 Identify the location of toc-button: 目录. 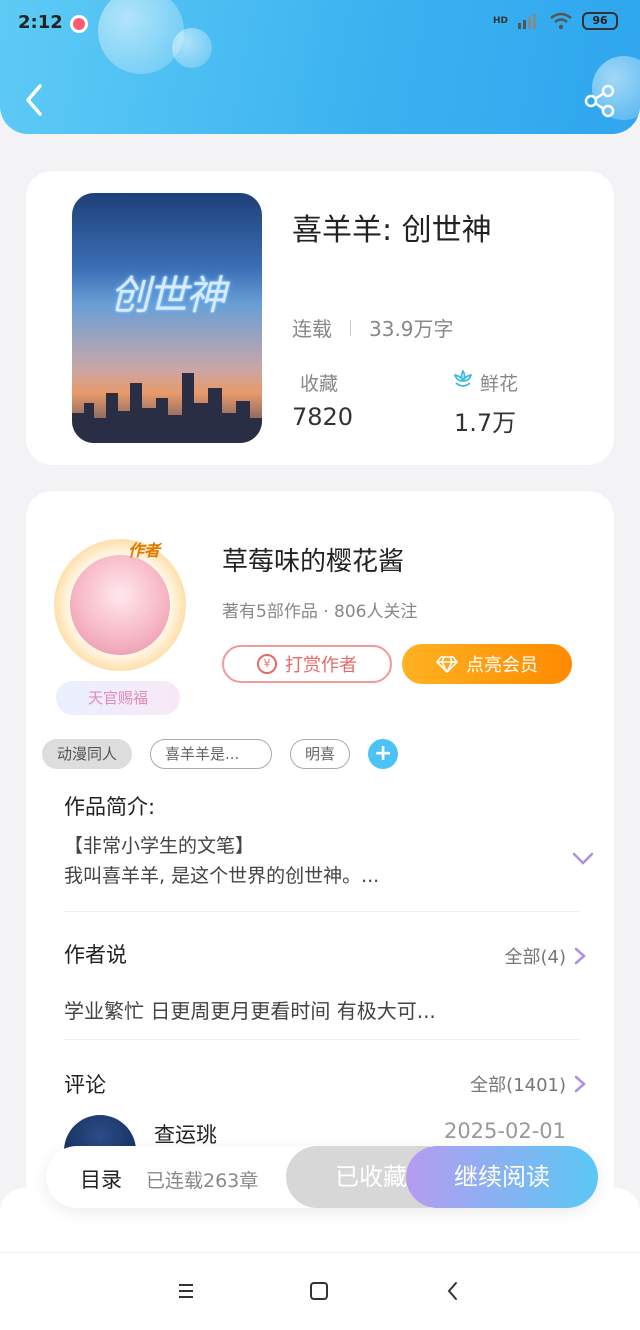
(101, 1179).